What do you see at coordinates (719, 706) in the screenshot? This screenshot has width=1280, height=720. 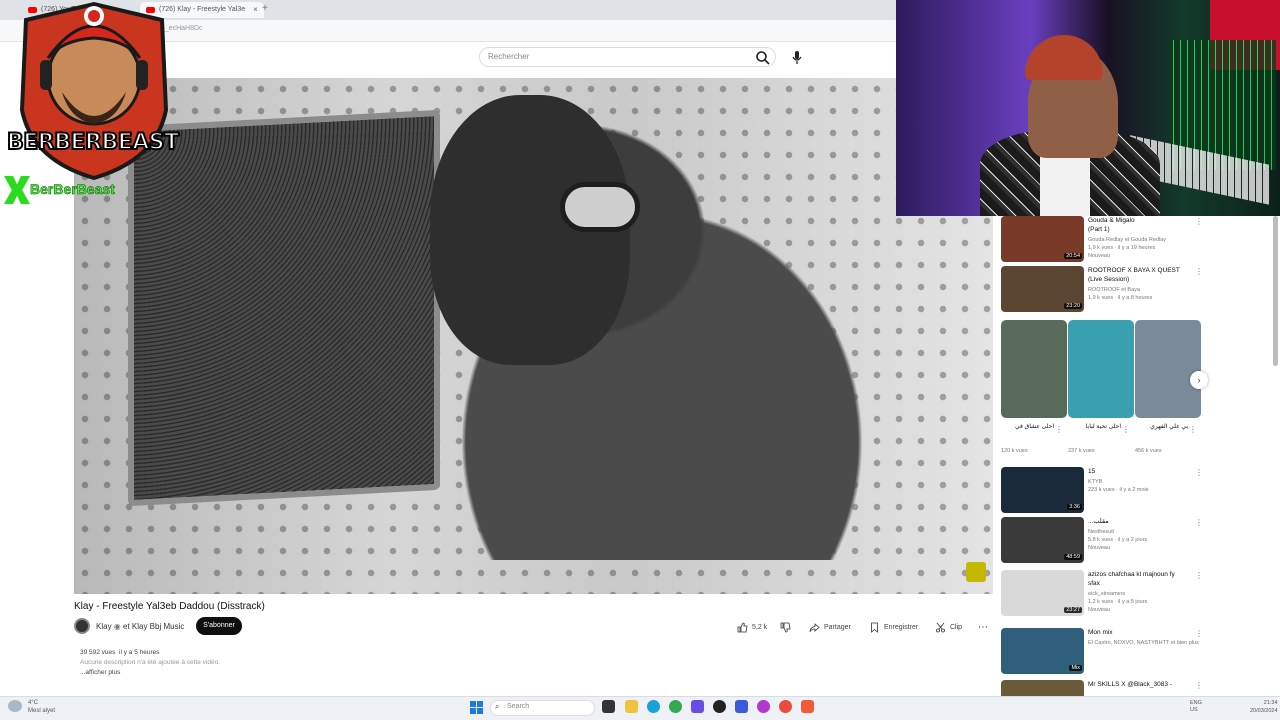 I see `obs-icon` at bounding box center [719, 706].